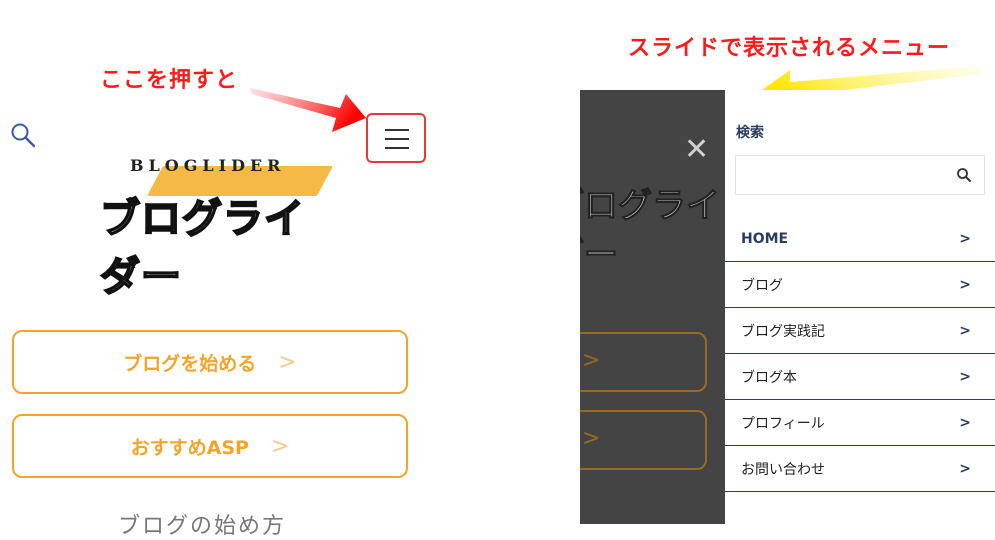 The image size is (995, 540). I want to click on menu-item-profile: プロフィール >, so click(860, 423).